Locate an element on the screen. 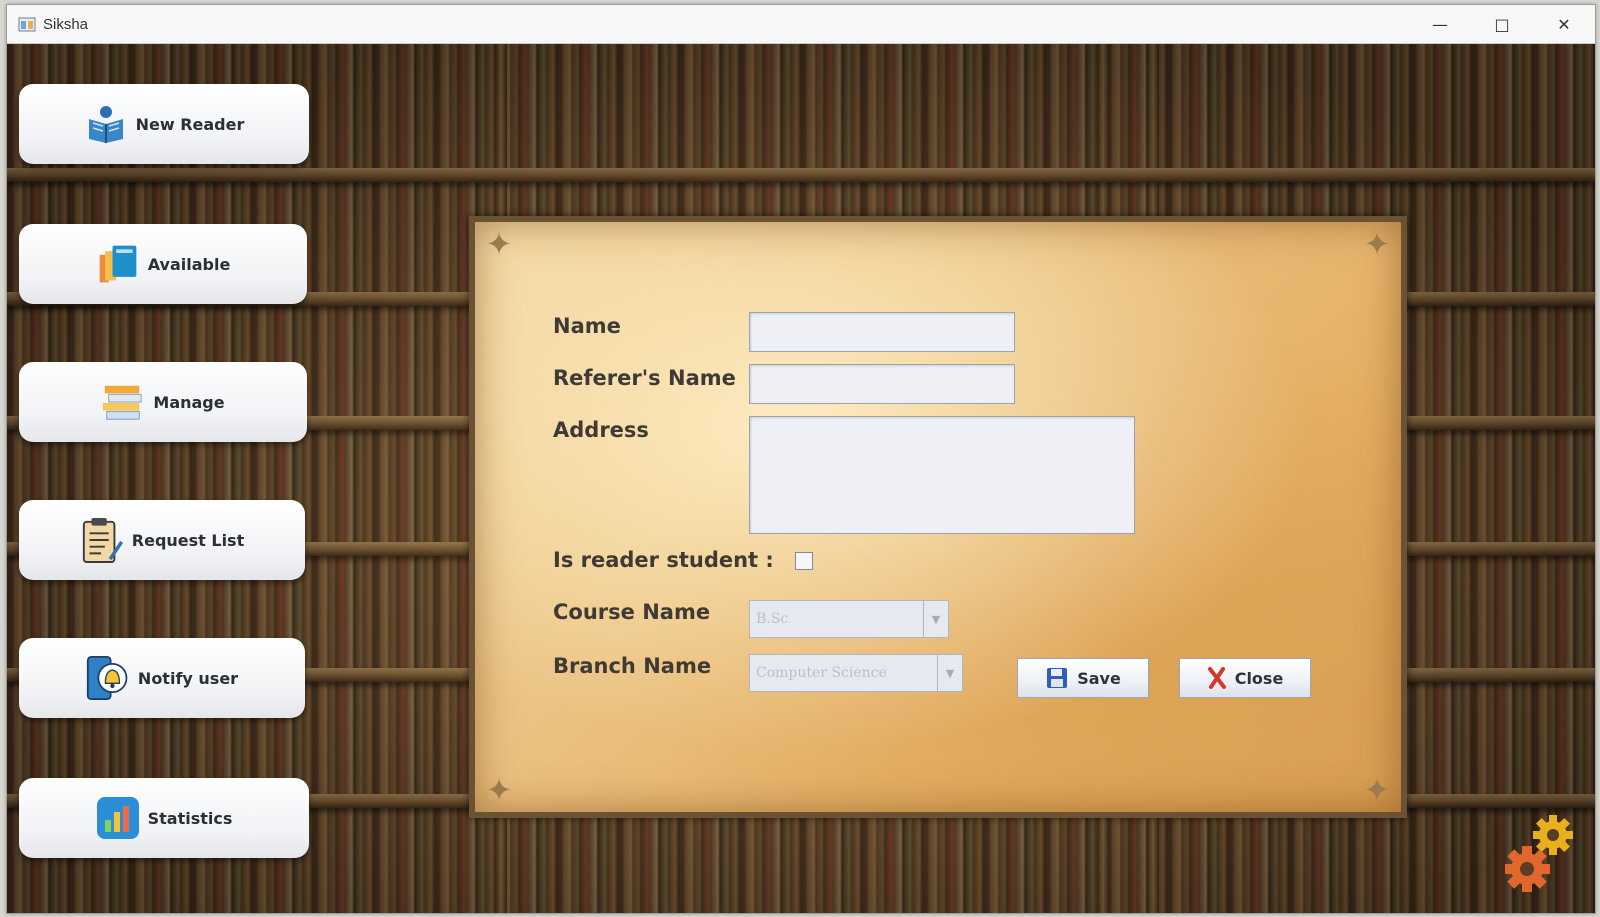 This screenshot has height=917, width=1600. app-icon is located at coordinates (27, 24).